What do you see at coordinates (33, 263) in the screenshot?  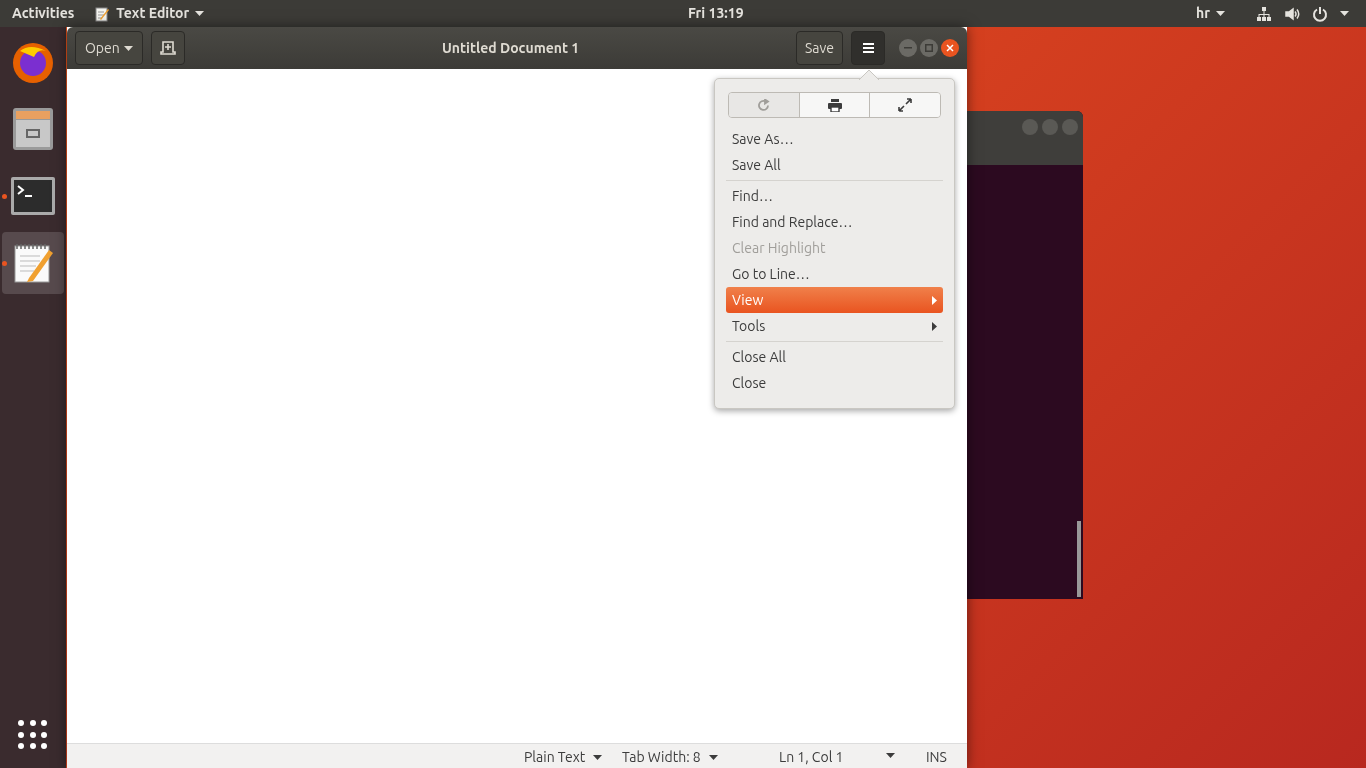 I see `dock-item` at bounding box center [33, 263].